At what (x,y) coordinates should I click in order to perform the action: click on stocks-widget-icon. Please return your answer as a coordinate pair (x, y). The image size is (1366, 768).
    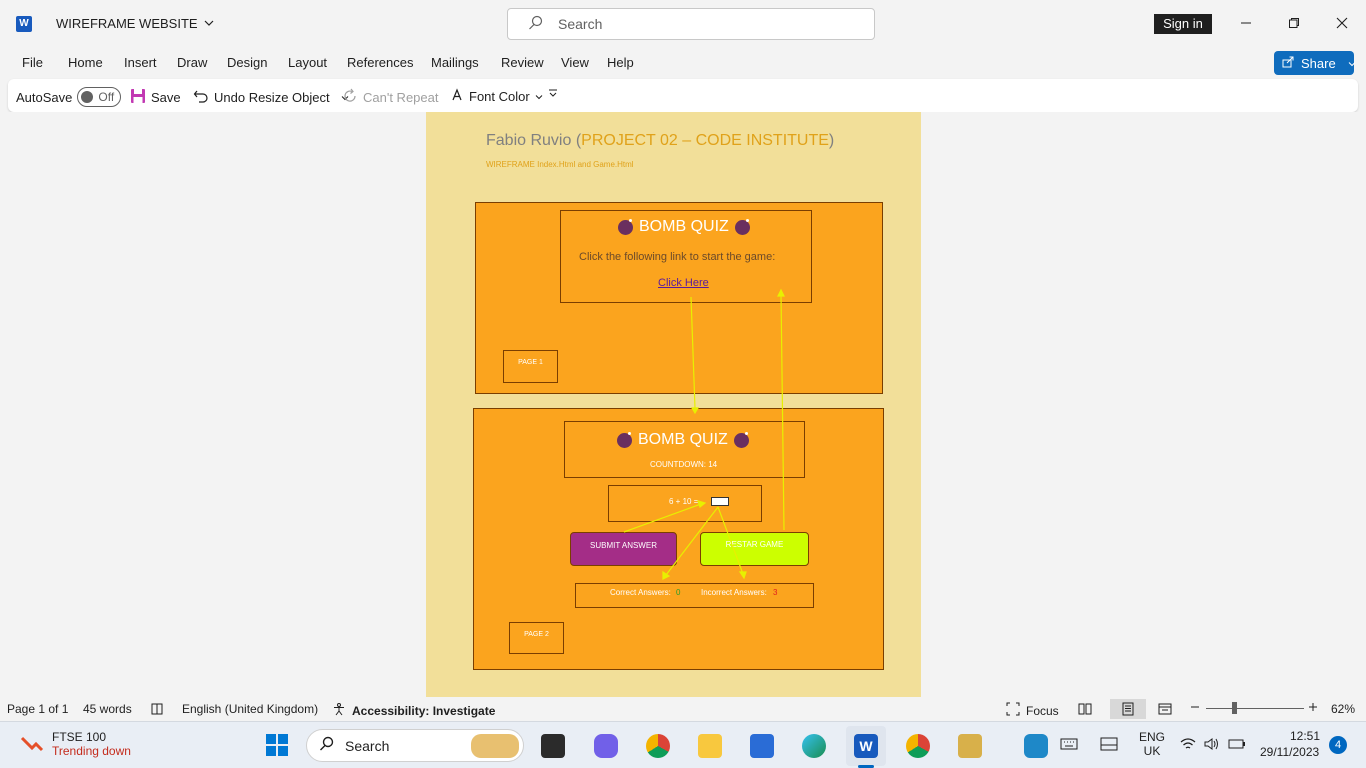
    Looking at the image, I should click on (32, 745).